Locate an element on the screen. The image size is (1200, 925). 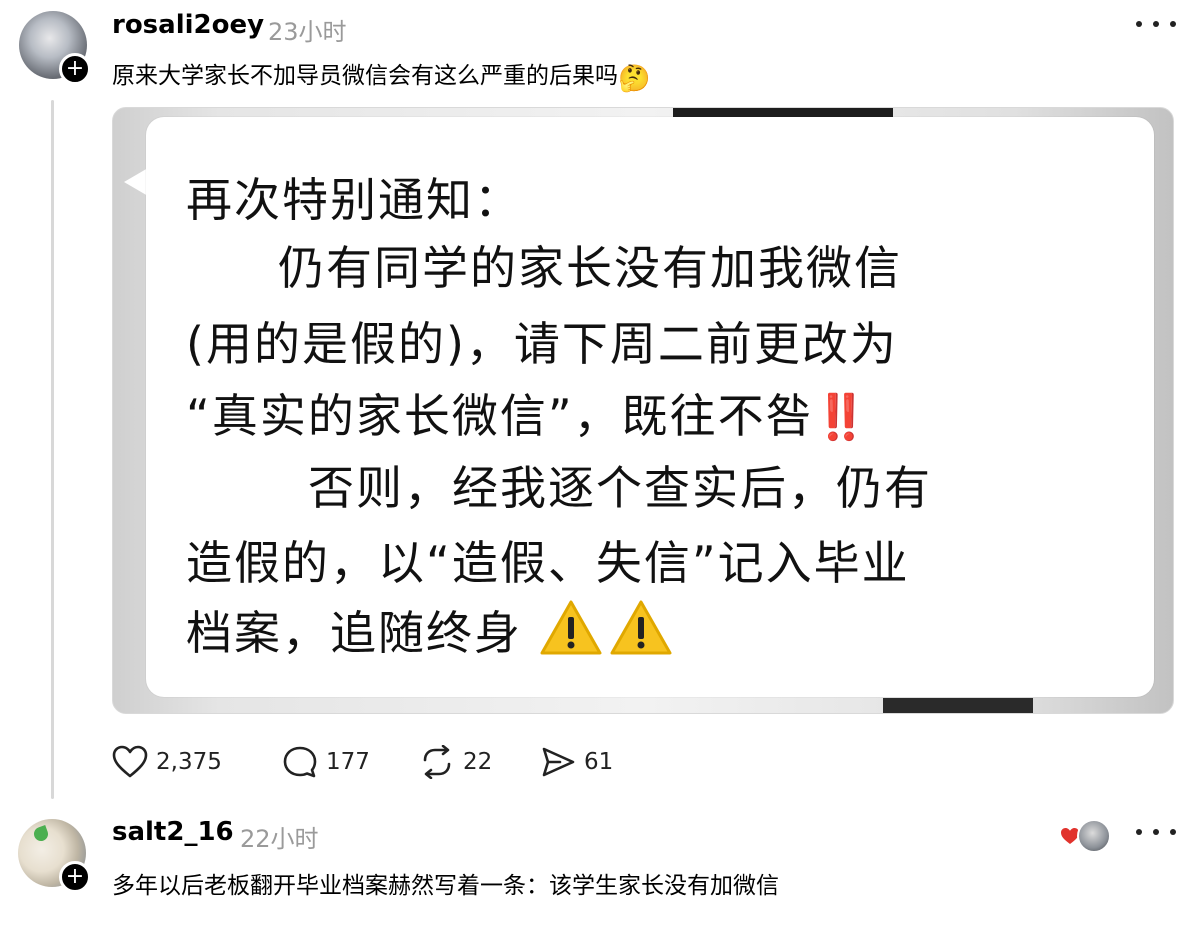
notice-line-4-text: “真实的家长微信”，既往不咎 is located at coordinates (500, 416).